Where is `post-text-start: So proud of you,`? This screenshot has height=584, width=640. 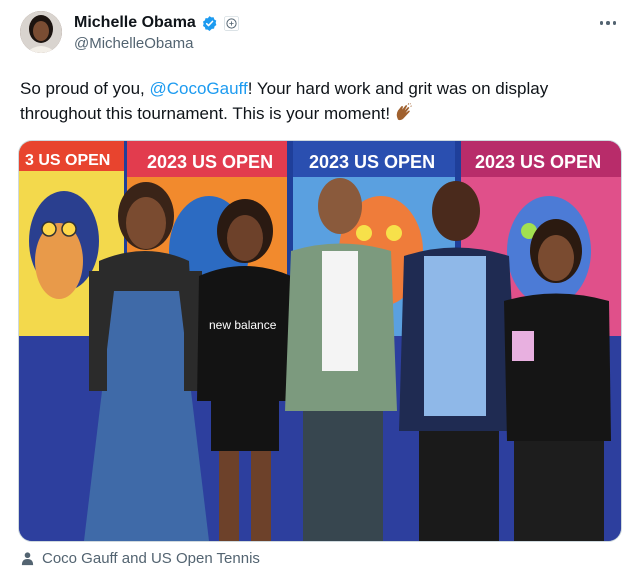
post-text-start: So proud of you, is located at coordinates (85, 88).